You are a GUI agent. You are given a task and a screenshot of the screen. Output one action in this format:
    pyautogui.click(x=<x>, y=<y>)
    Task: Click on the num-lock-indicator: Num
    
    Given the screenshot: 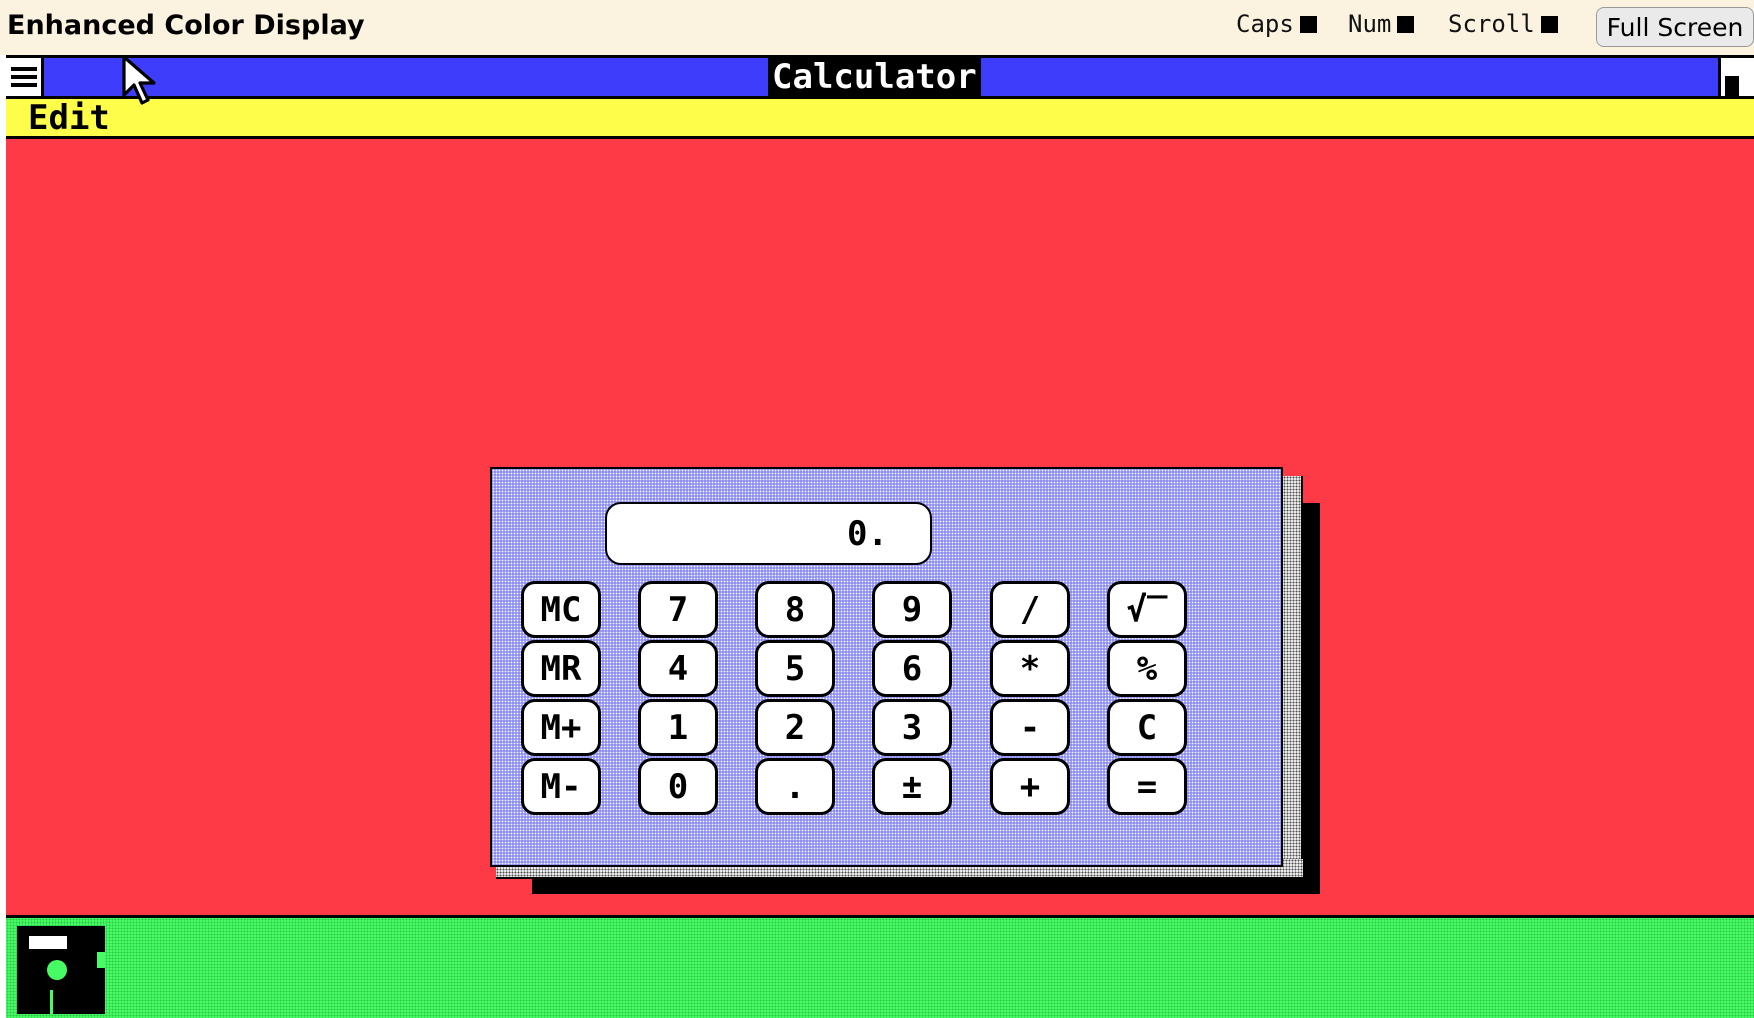 What is the action you would take?
    pyautogui.click(x=1381, y=24)
    